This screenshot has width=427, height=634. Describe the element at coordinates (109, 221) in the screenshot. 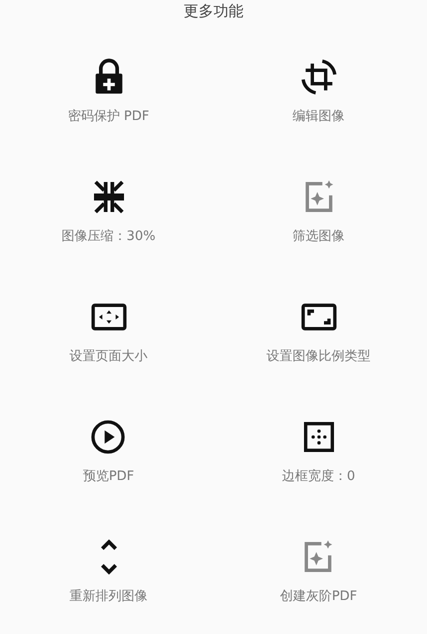

I see `feature-button: 图像压缩：30%` at that location.